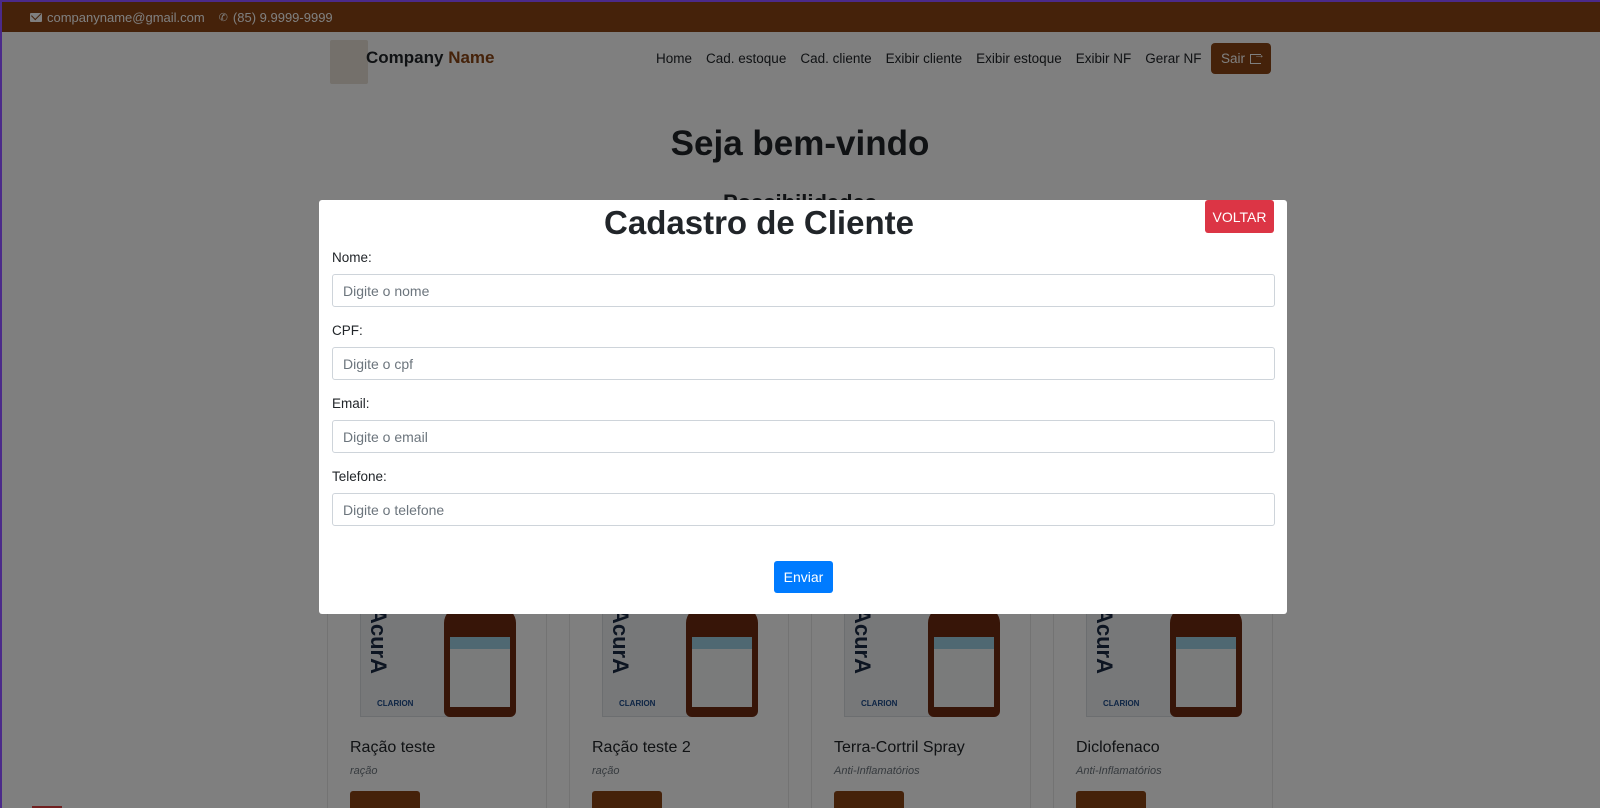 The height and width of the screenshot is (808, 1600). What do you see at coordinates (352, 257) in the screenshot?
I see `name-label: Nome:` at bounding box center [352, 257].